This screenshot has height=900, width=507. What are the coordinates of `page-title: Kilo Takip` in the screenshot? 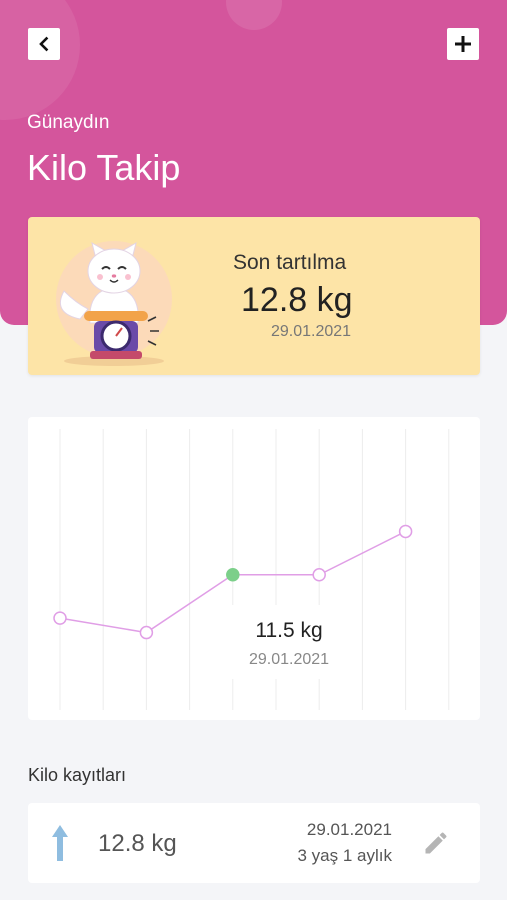 It's located at (104, 167).